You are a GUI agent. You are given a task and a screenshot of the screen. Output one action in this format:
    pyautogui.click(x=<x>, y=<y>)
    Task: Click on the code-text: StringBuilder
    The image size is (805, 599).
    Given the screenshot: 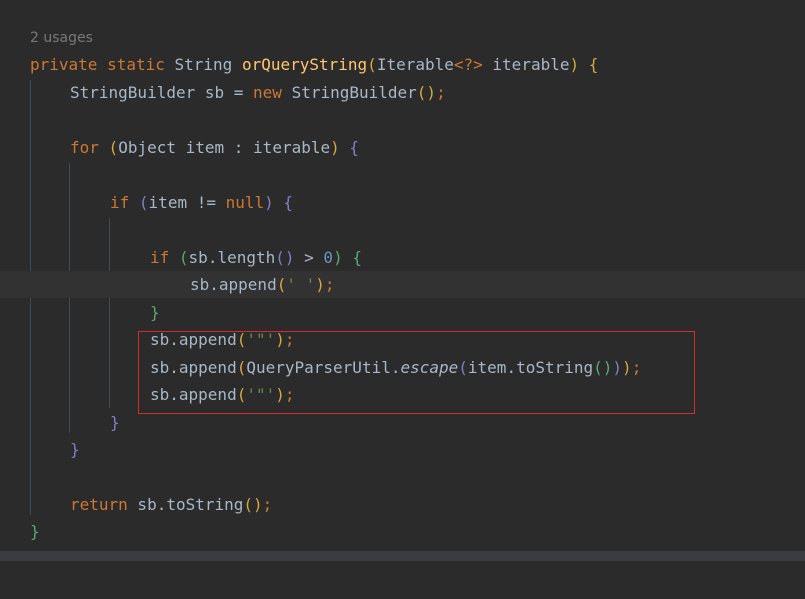 What is the action you would take?
    pyautogui.click(x=349, y=92)
    